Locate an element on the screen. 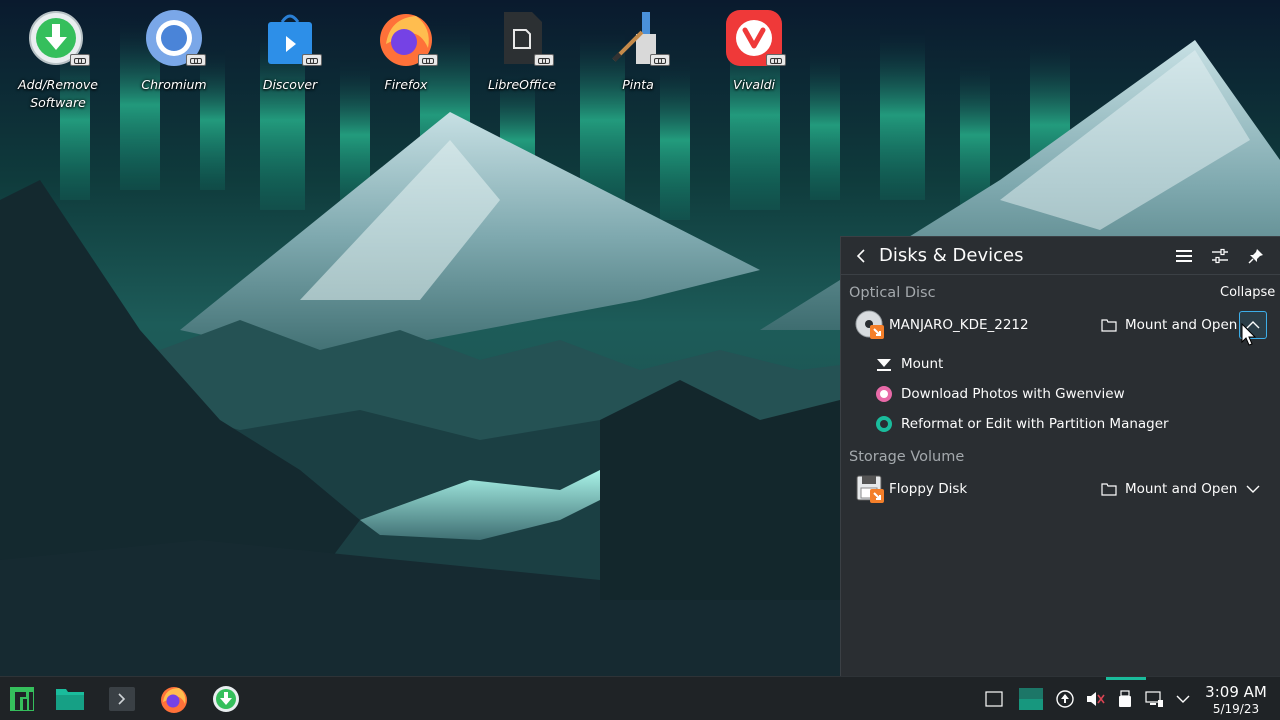 This screenshot has height=720, width=1280. pin-icon is located at coordinates (1255, 255).